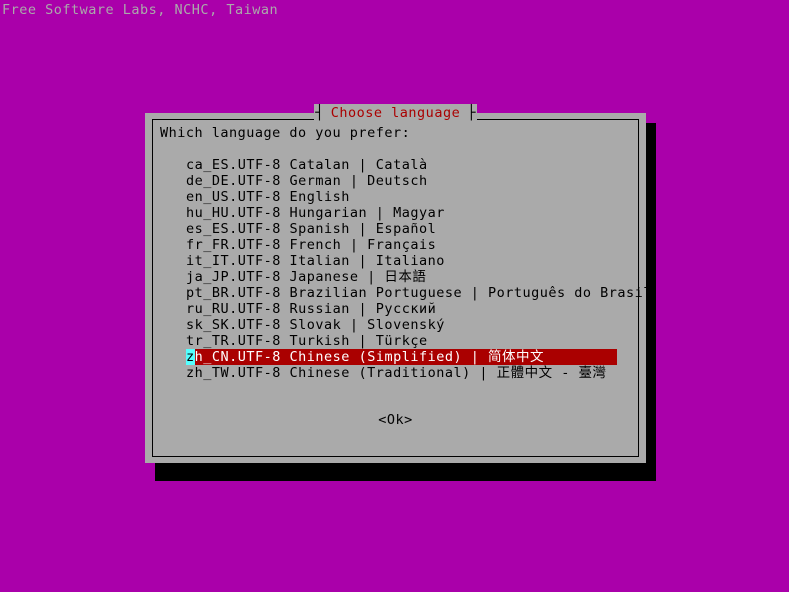 This screenshot has height=592, width=789. Describe the element at coordinates (369, 357) in the screenshot. I see `language-list-item-label: h_CN.UTF-8 Chinese (Simplified) | 简体中文` at that location.